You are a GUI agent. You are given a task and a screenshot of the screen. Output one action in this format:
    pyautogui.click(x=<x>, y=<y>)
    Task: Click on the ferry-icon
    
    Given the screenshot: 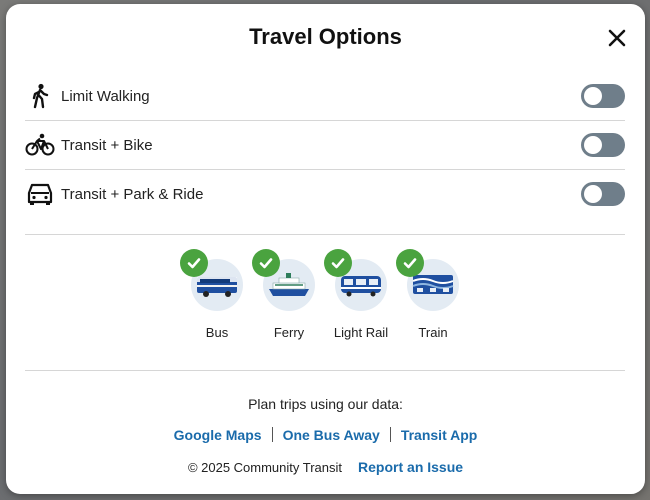 What is the action you would take?
    pyautogui.click(x=283, y=280)
    